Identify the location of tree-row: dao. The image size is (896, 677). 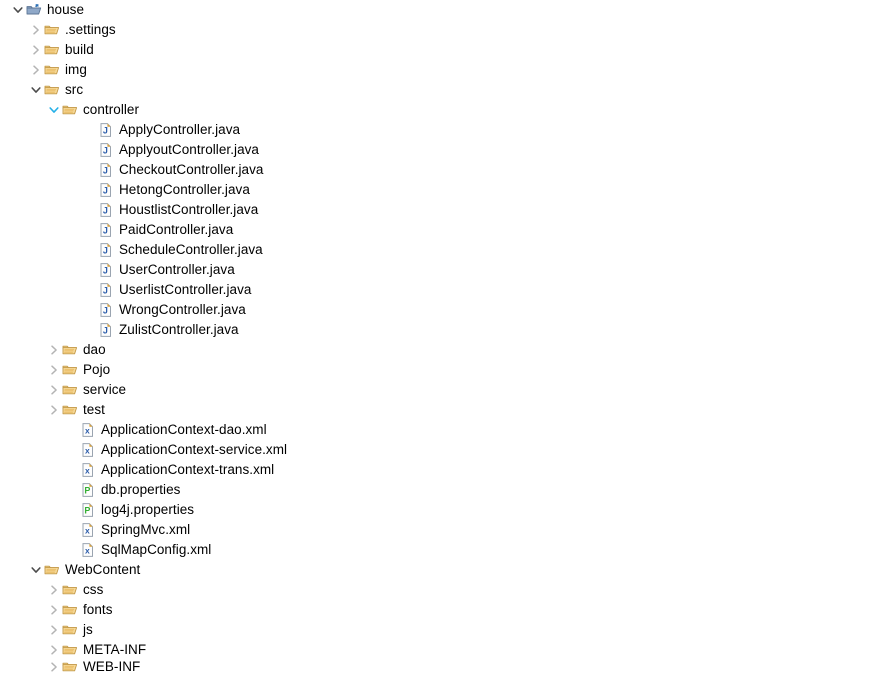
(448, 350).